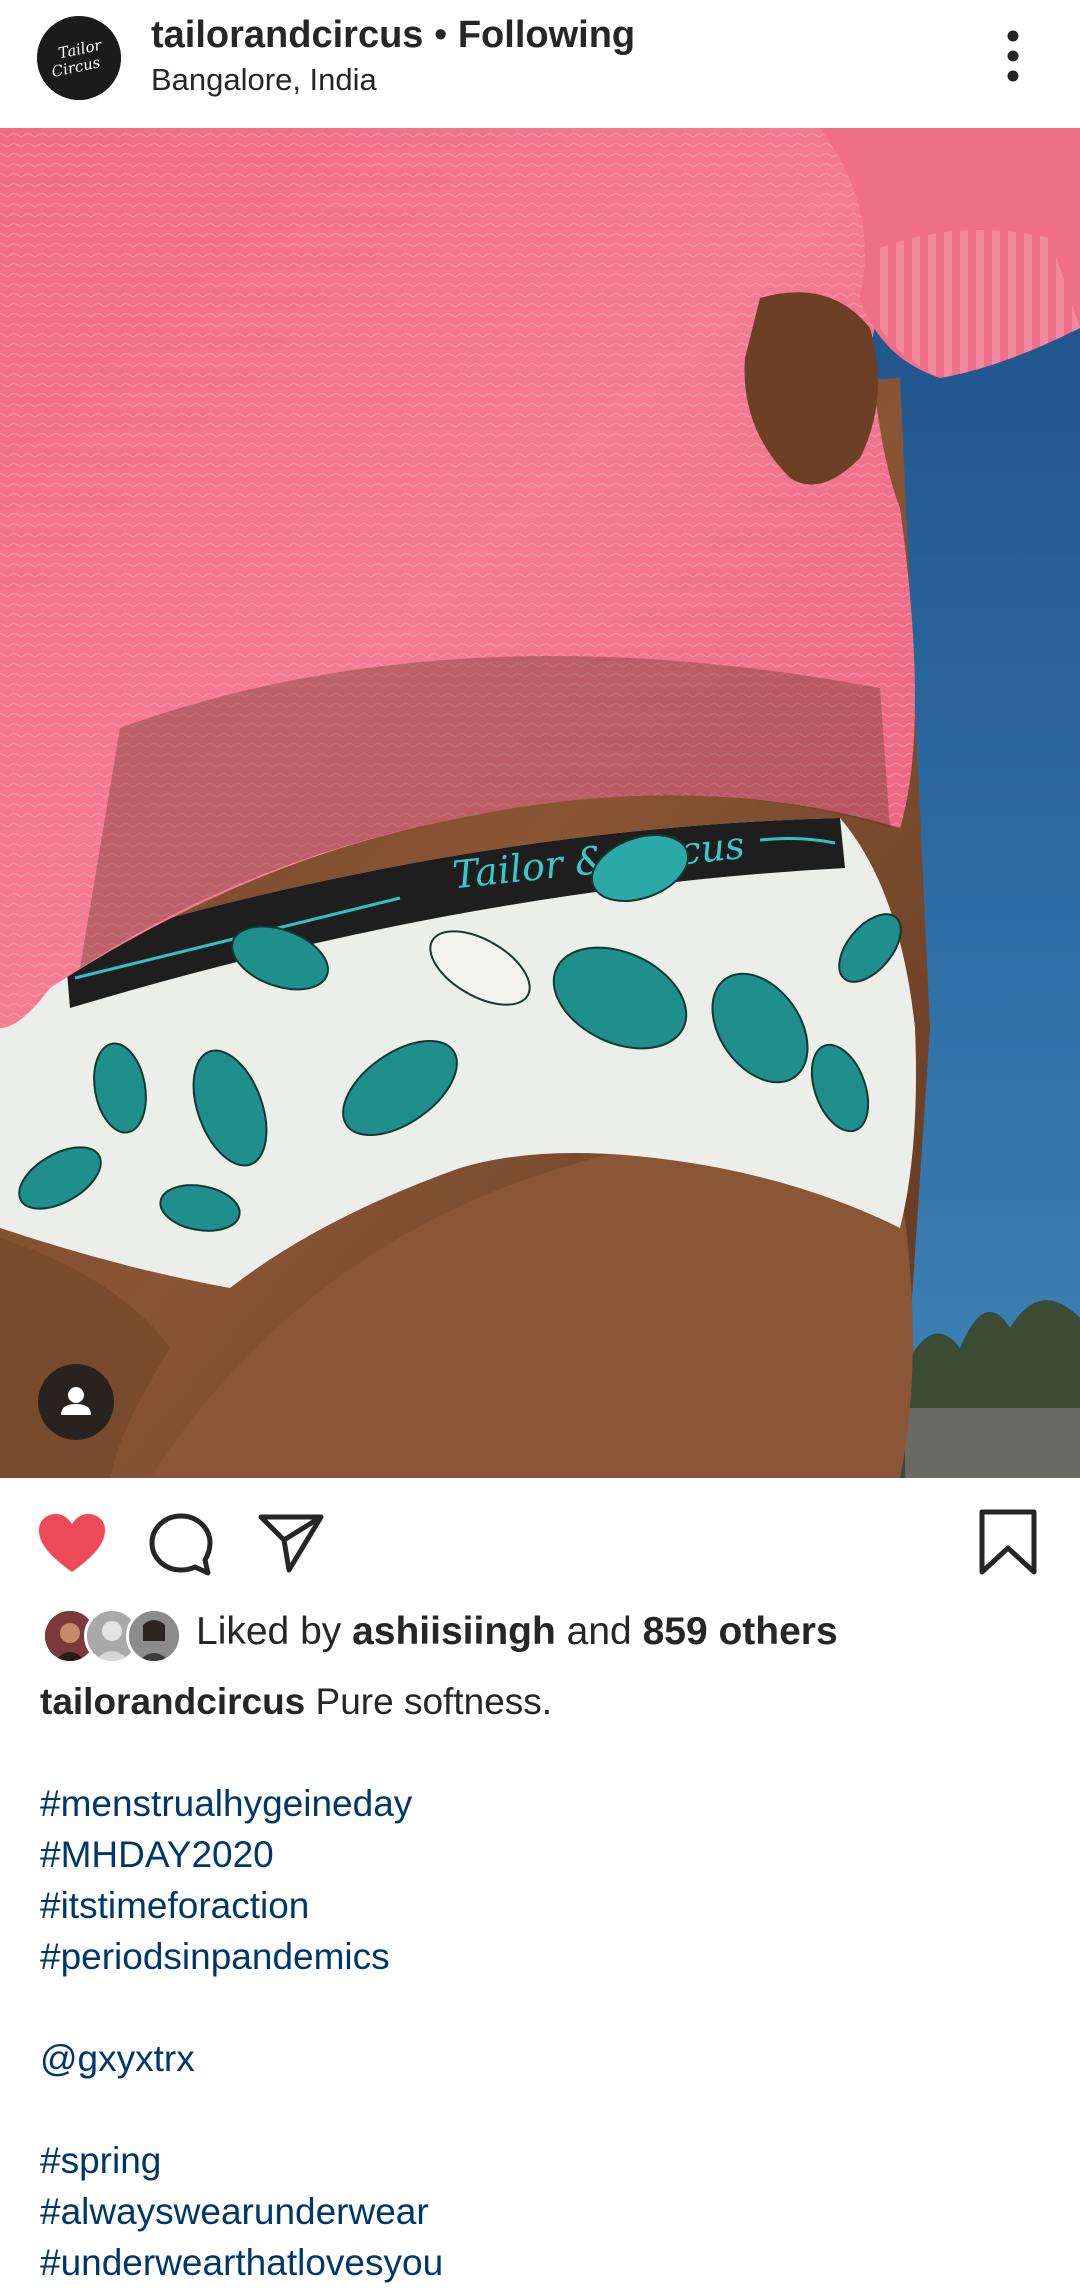 Image resolution: width=1080 pixels, height=2288 pixels. Describe the element at coordinates (540, 2211) in the screenshot. I see `hashtag-link: #alwayswearunderwear` at that location.